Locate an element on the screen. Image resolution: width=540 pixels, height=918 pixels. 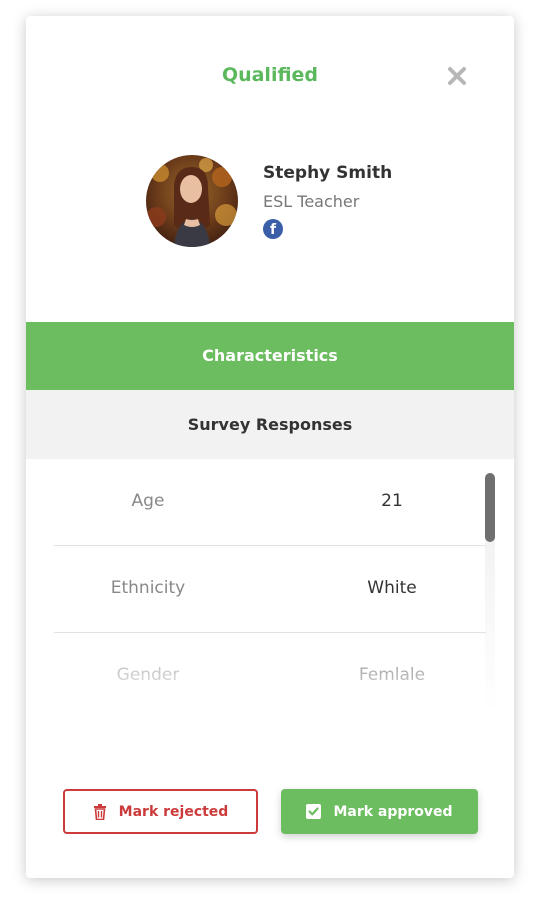
checkbox-icon is located at coordinates (314, 811).